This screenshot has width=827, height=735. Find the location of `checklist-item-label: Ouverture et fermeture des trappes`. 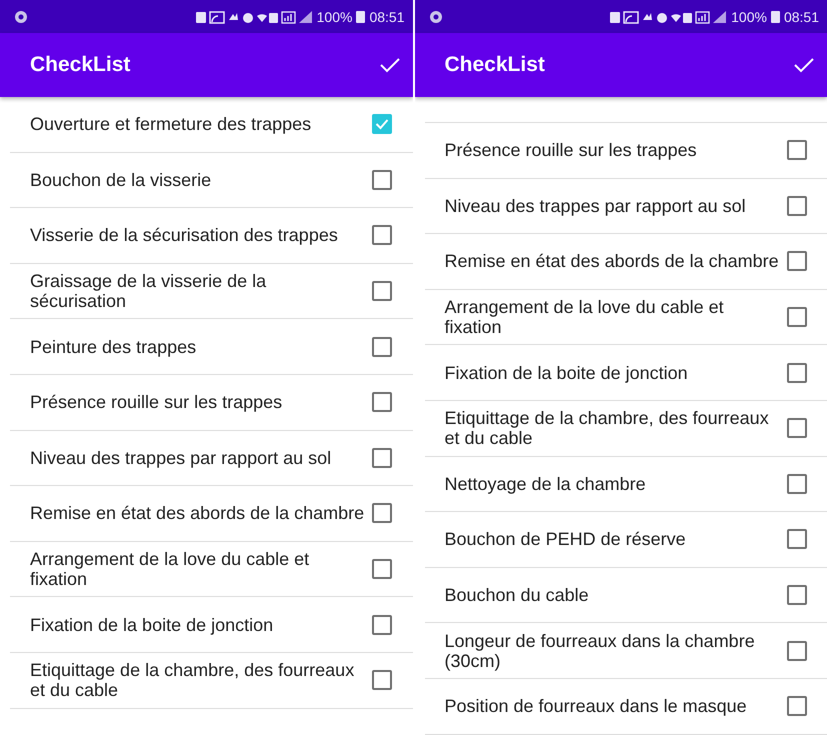

checklist-item-label: Ouverture et fermeture des trappes is located at coordinates (171, 124).